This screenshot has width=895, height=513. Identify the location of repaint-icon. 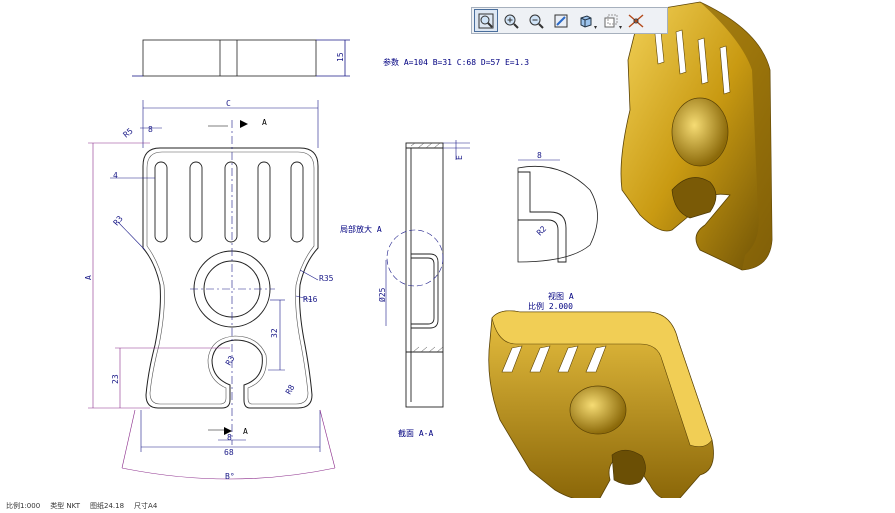
(561, 20).